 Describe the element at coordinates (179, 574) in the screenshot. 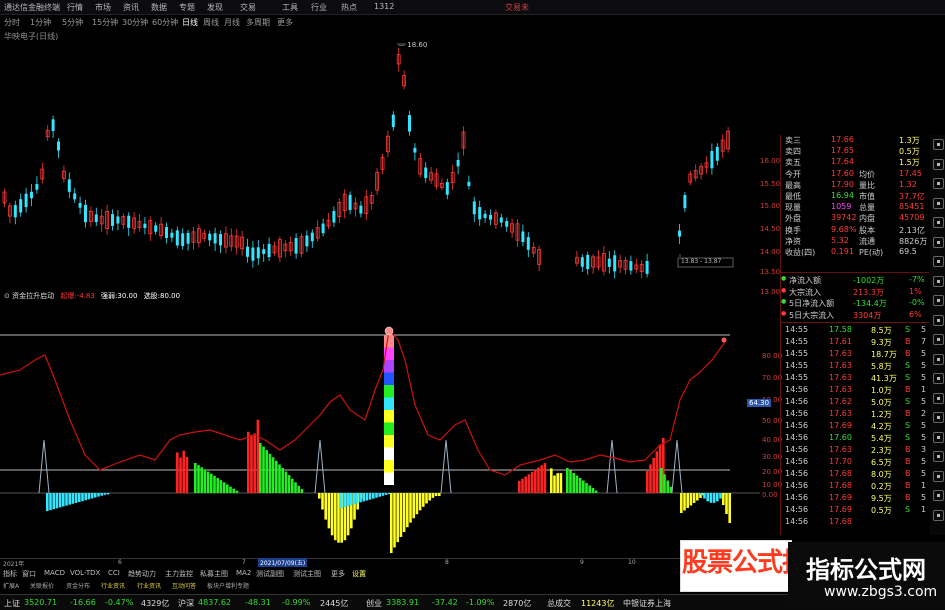

I see `tab-monitor: 主力监控` at that location.